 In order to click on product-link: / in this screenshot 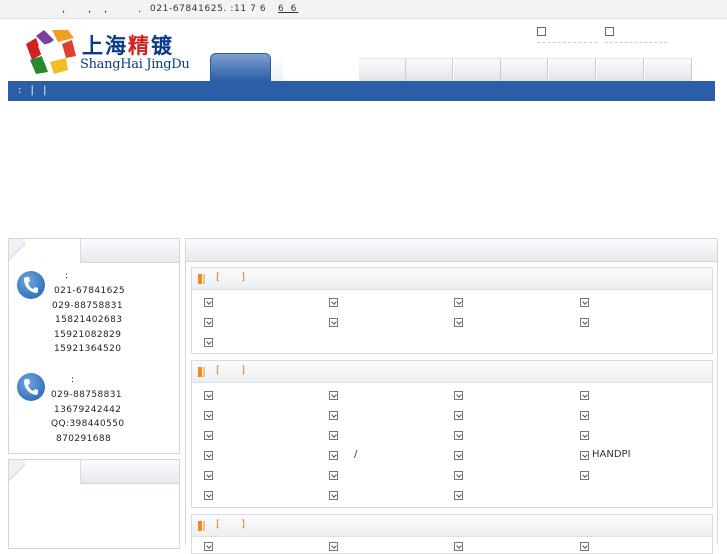, I will do `click(349, 455)`.